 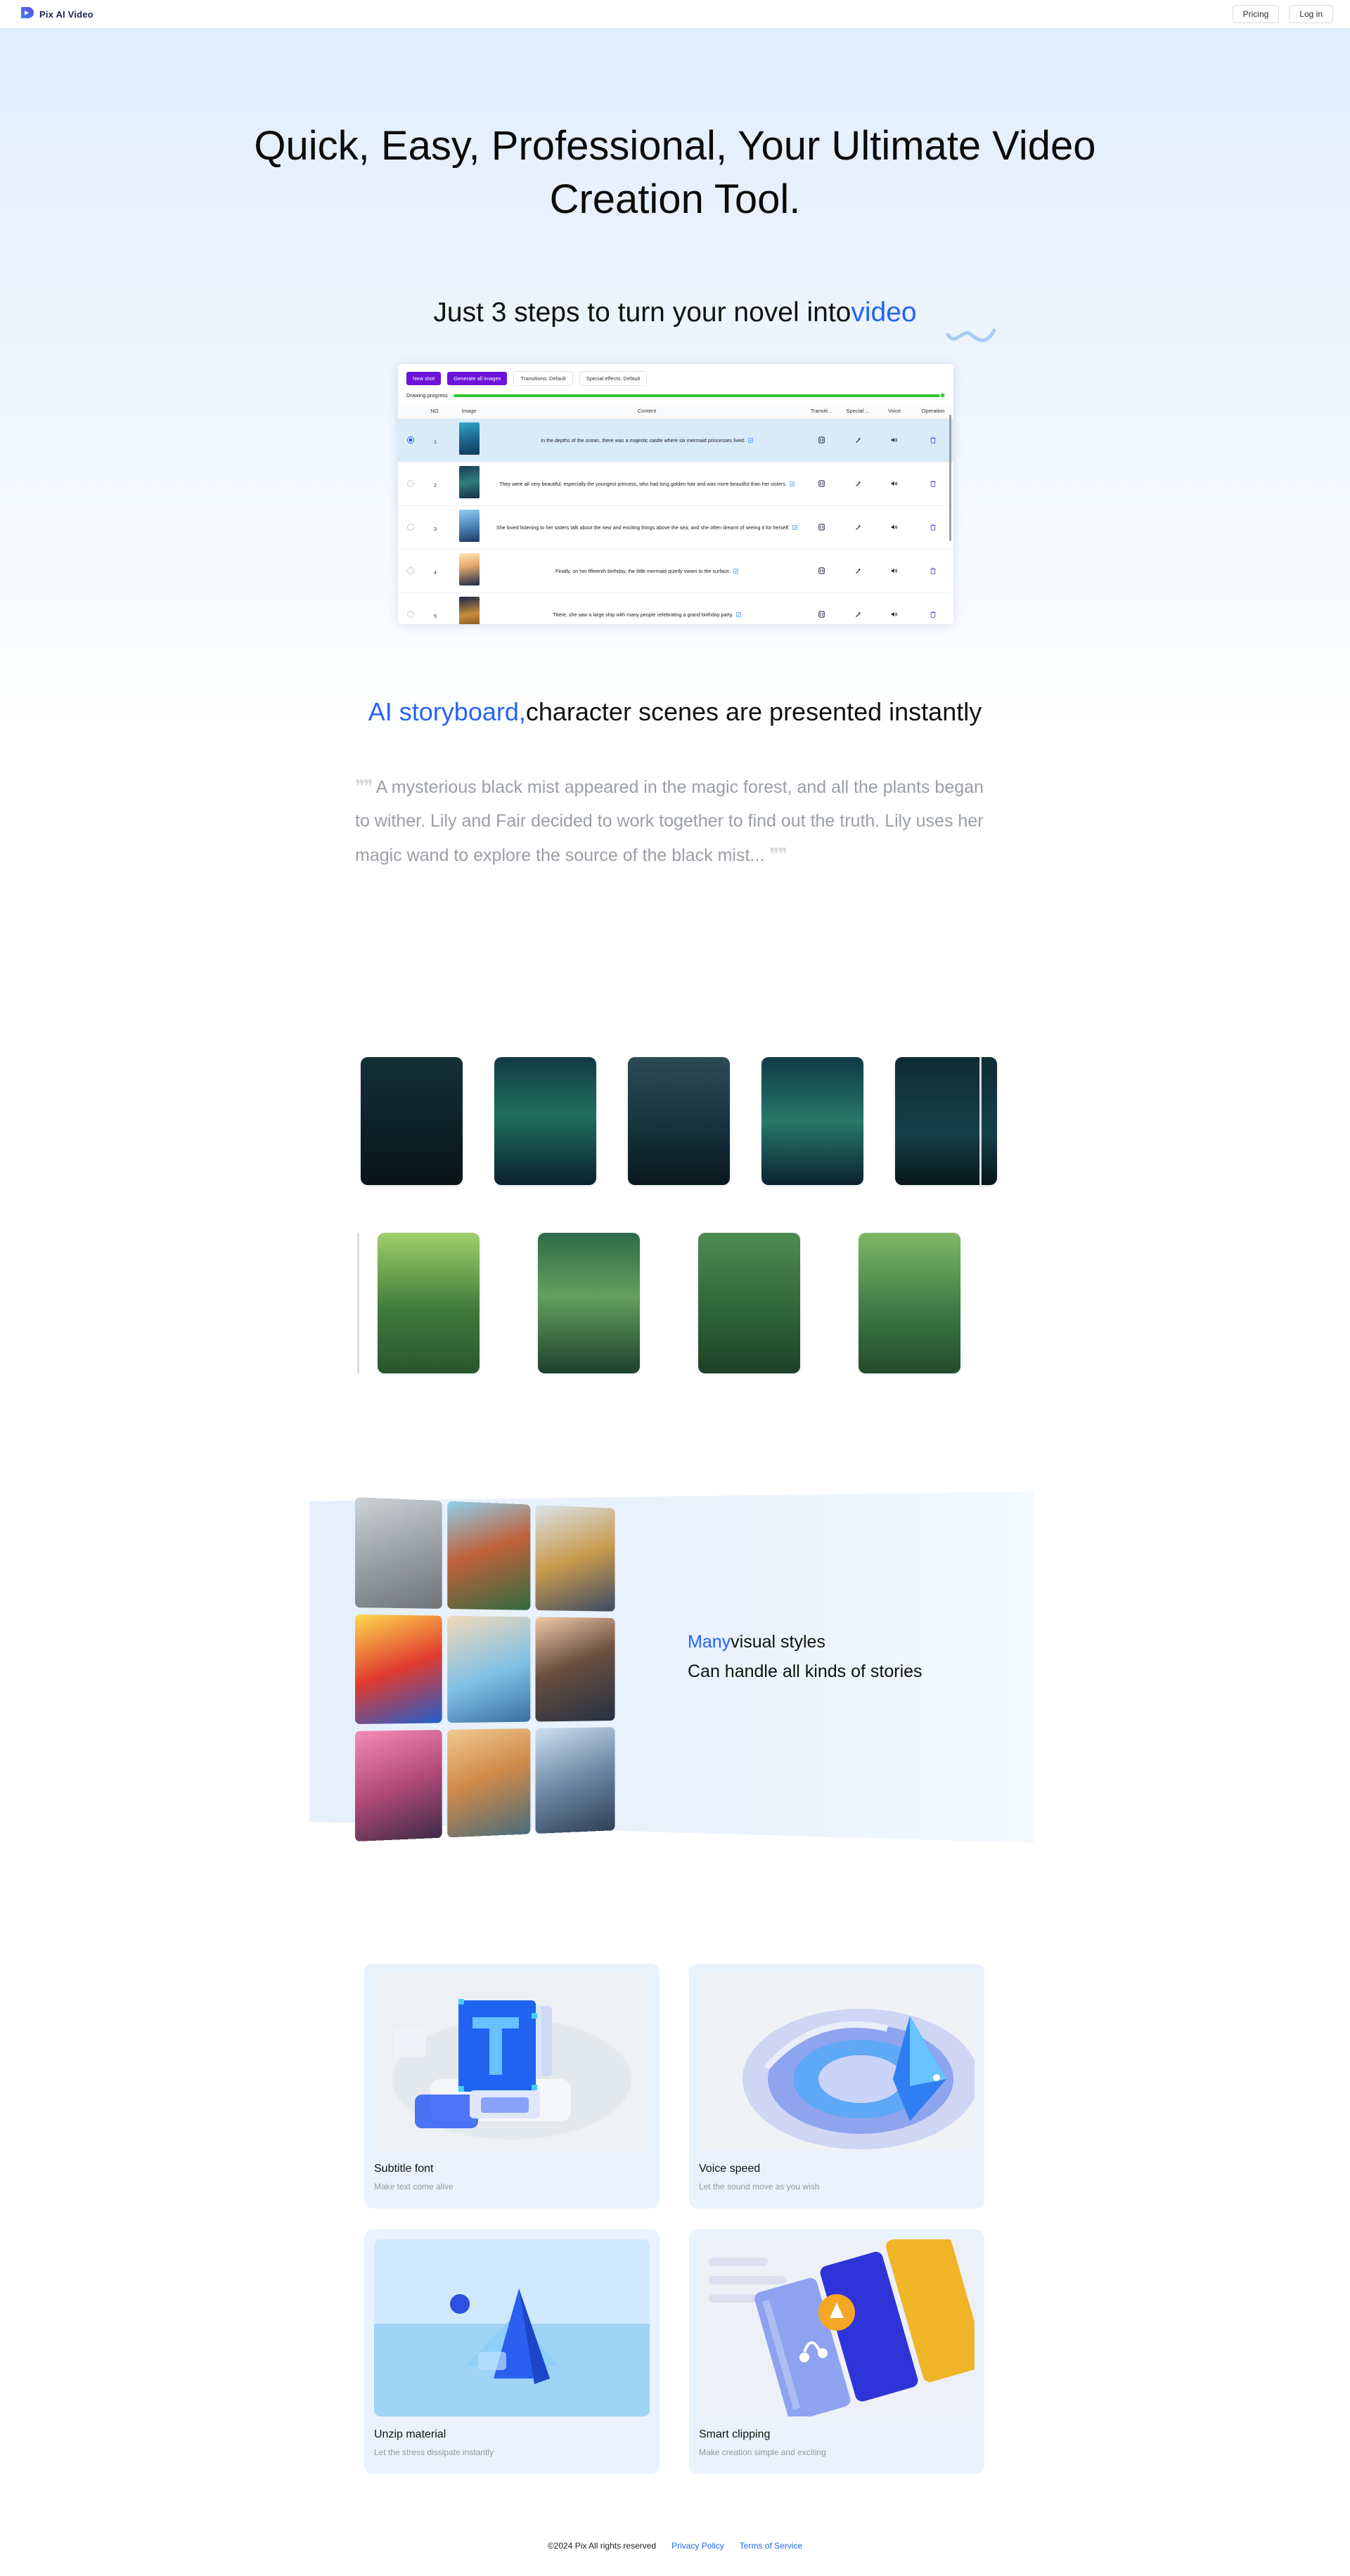 What do you see at coordinates (642, 312) in the screenshot?
I see `hero-subtitle-plain: Just 3 steps to turn your novel into` at bounding box center [642, 312].